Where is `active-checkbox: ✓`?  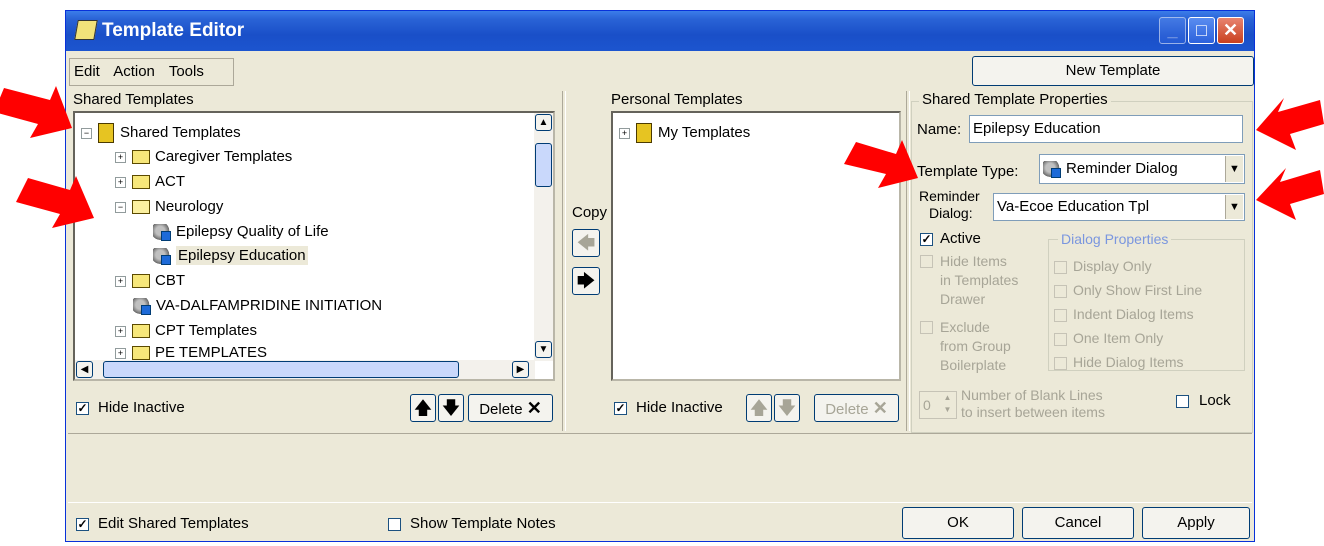 active-checkbox: ✓ is located at coordinates (926, 239).